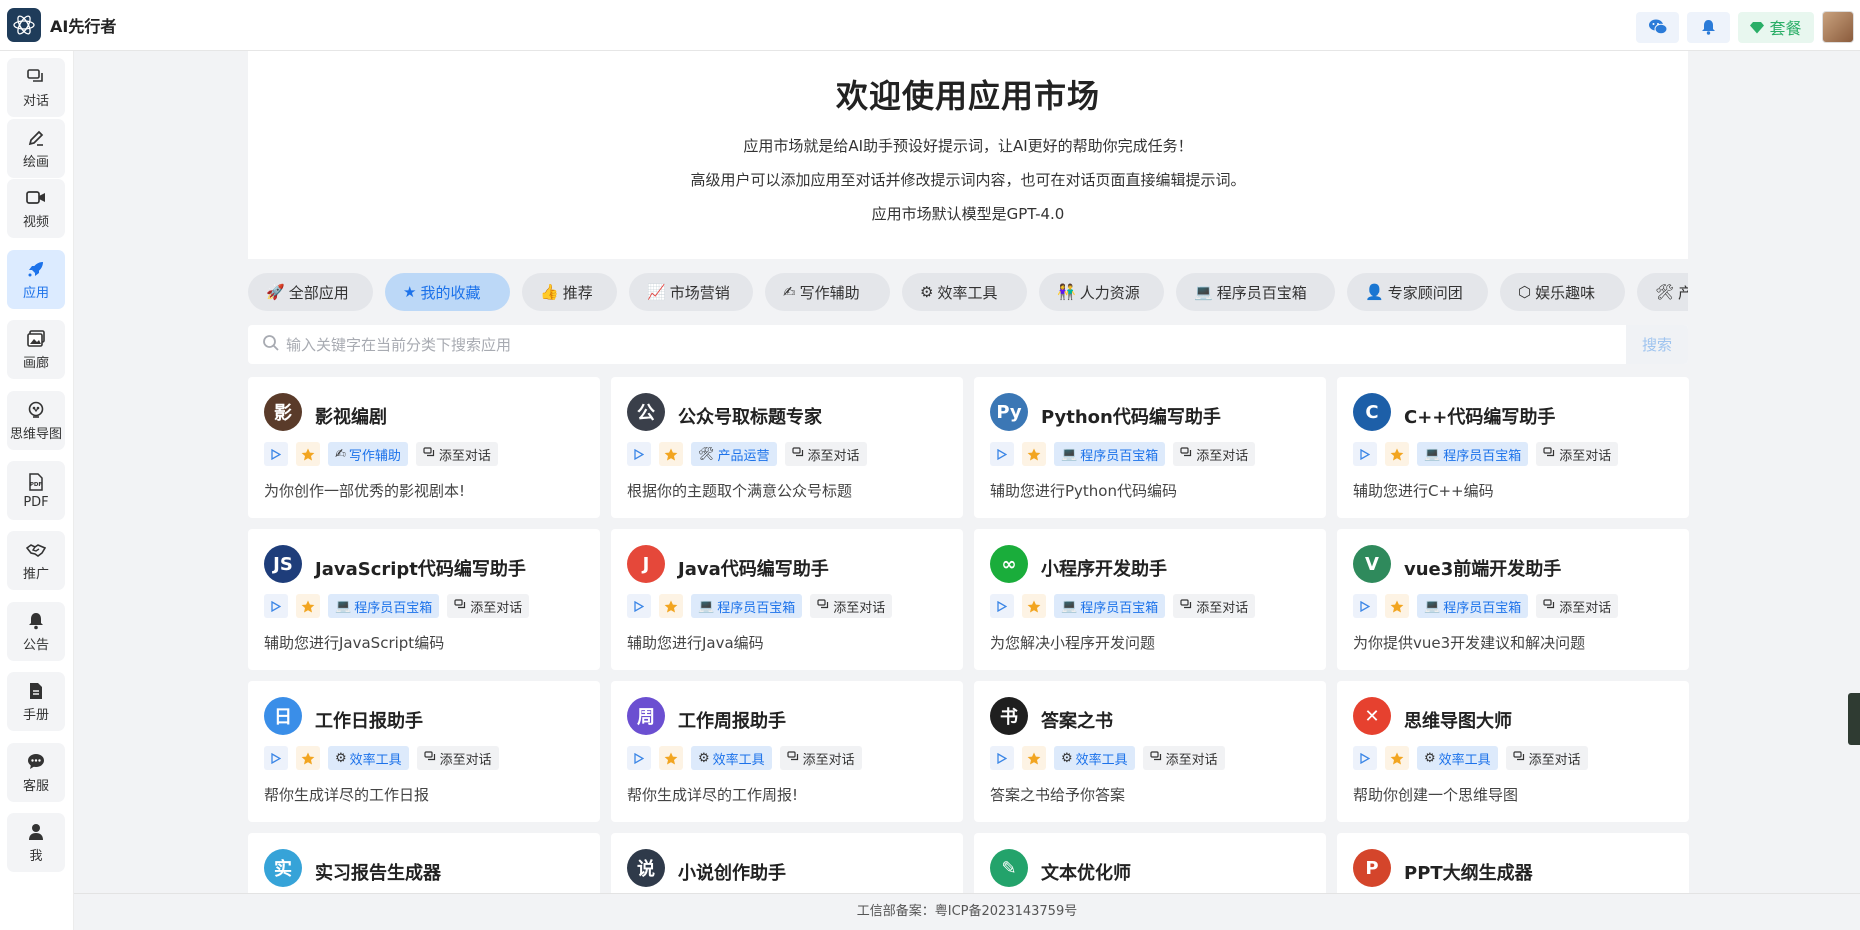 The width and height of the screenshot is (1860, 930). I want to click on sidebar-item-5: 思维导图, so click(36, 420).